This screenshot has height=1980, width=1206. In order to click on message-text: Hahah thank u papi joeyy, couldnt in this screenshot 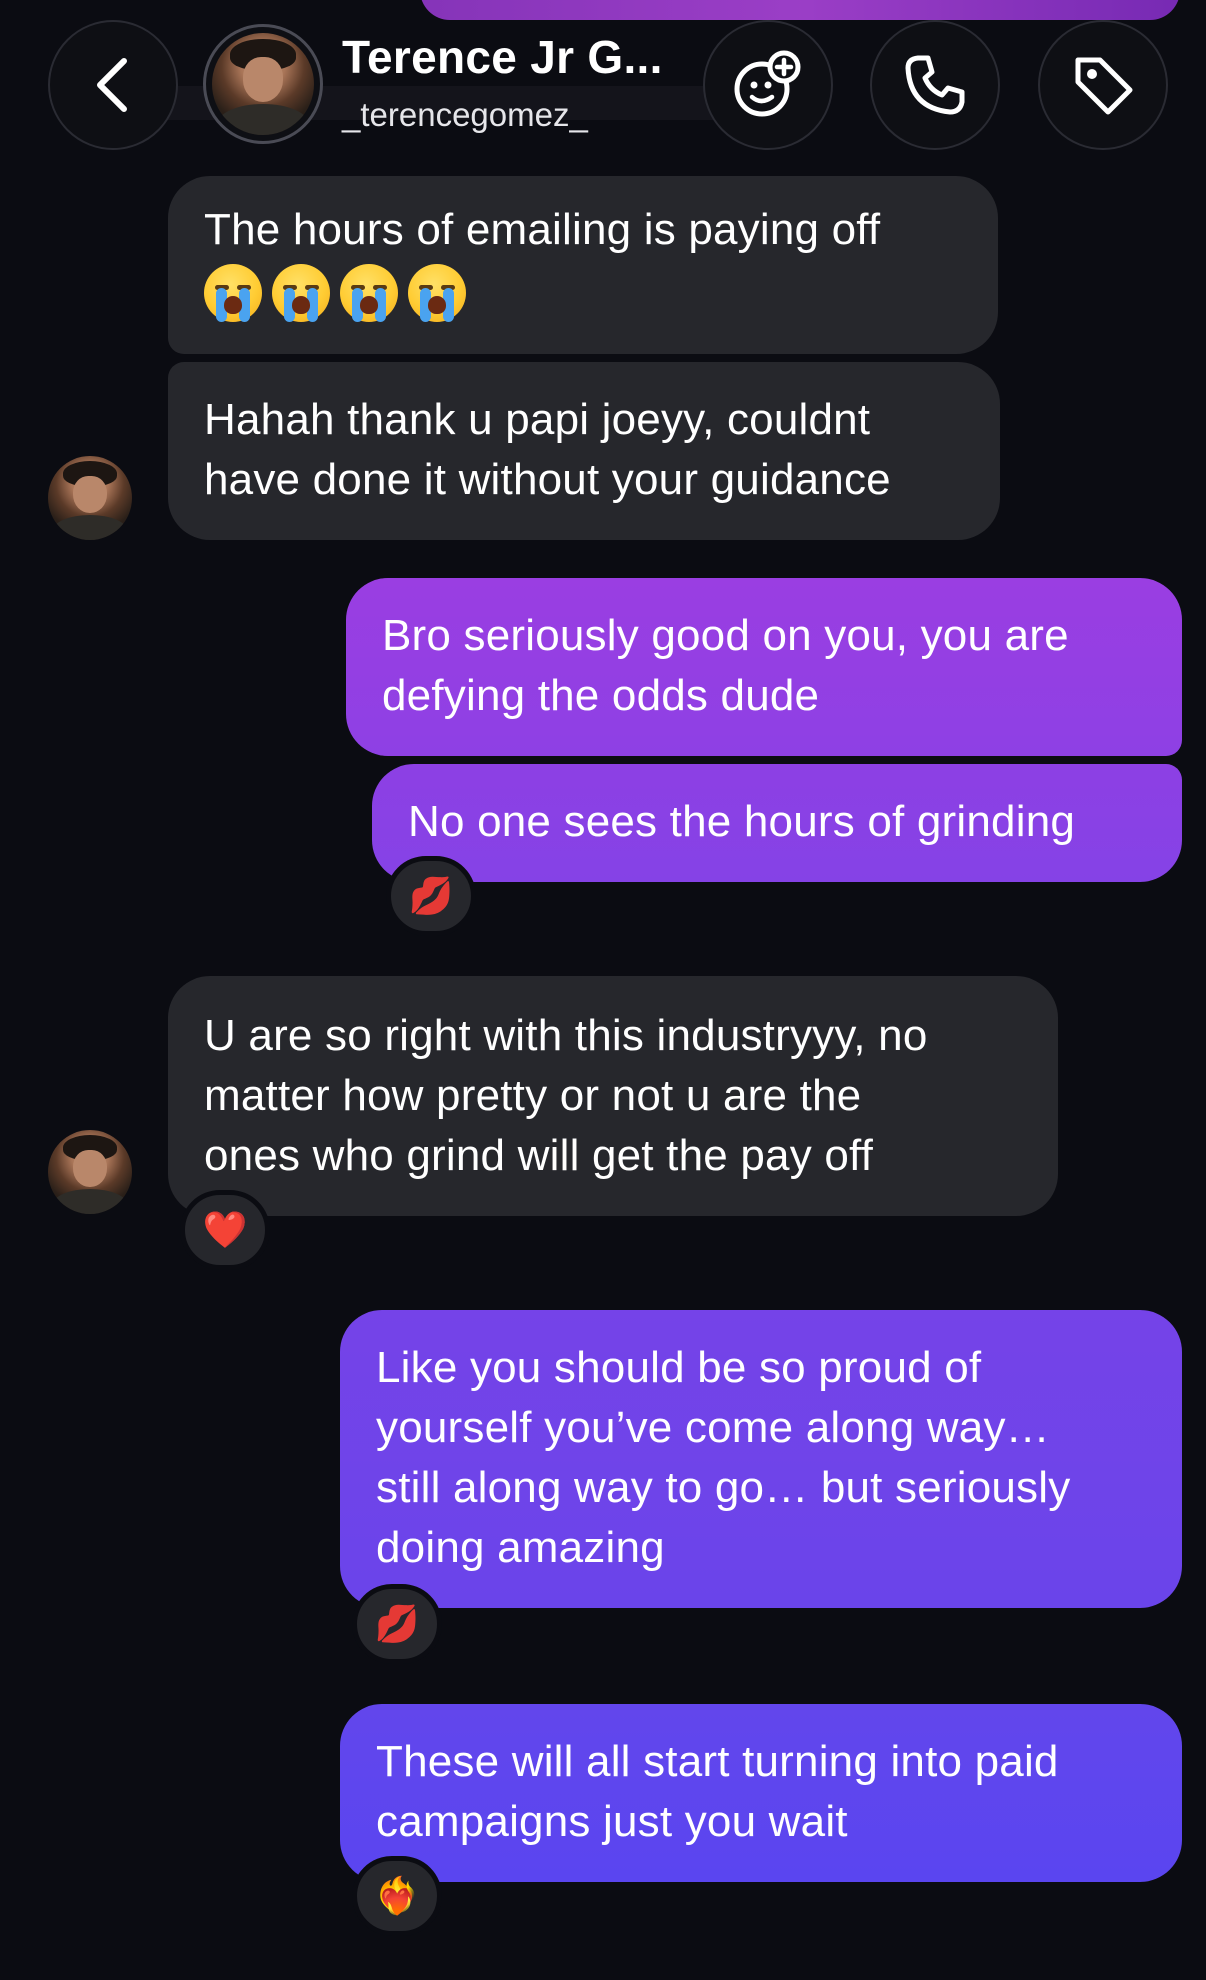, I will do `click(537, 419)`.